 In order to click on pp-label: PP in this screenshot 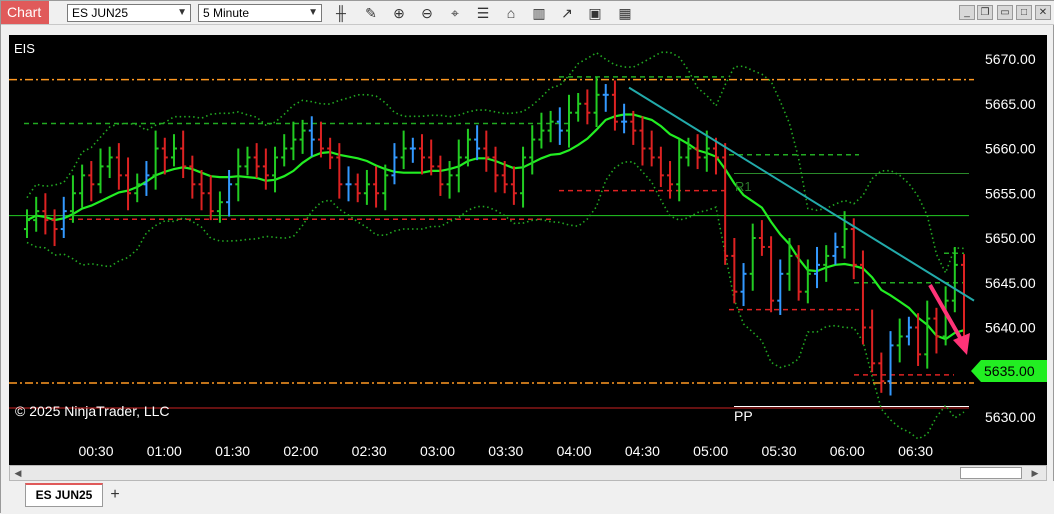, I will do `click(743, 416)`.